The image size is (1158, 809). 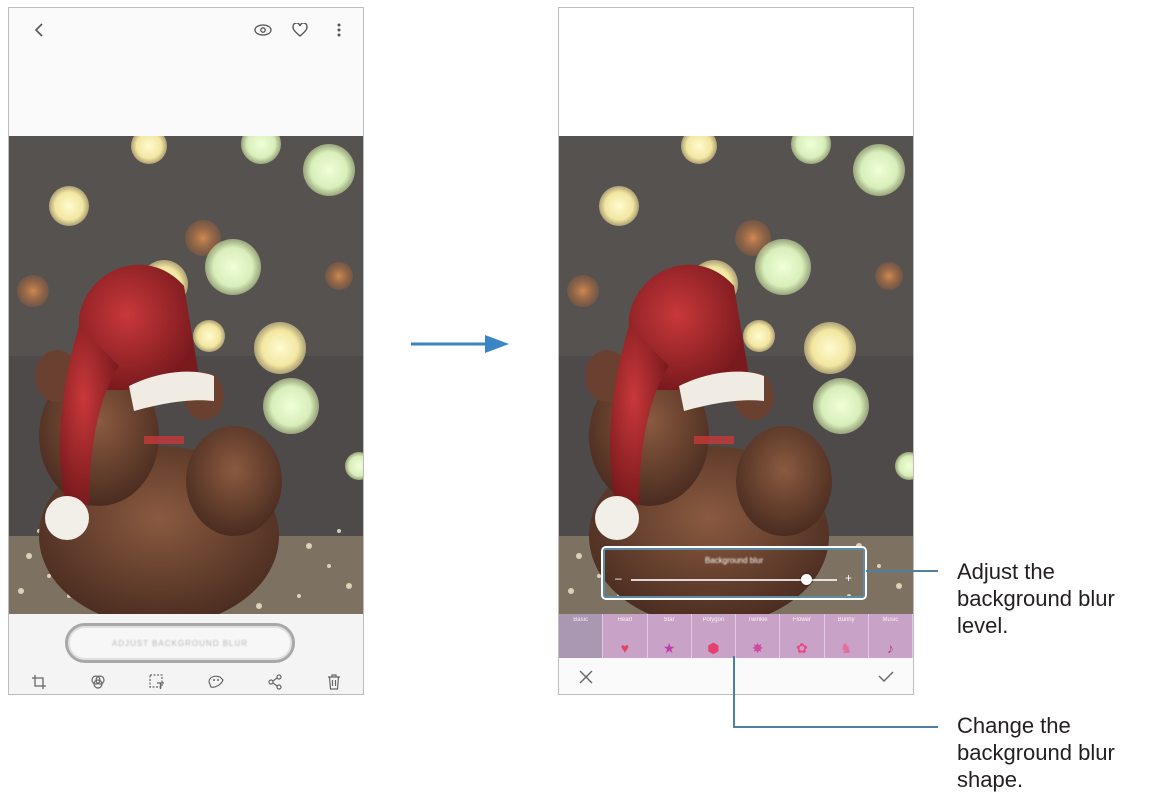 What do you see at coordinates (714, 636) in the screenshot?
I see `blur-shape-option: Polygon ⬢` at bounding box center [714, 636].